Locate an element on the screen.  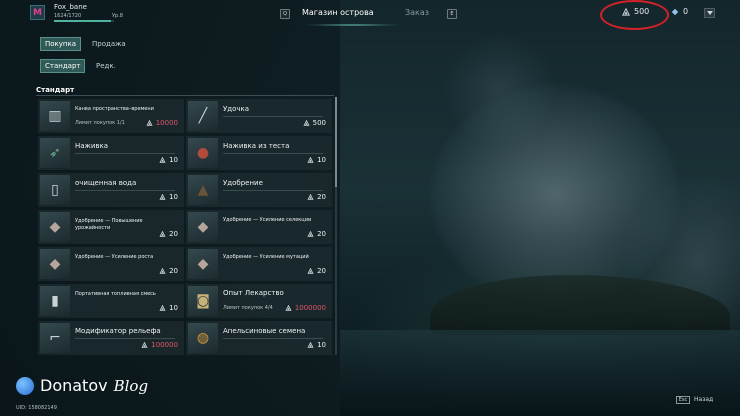
item-price: 10000 is located at coordinates (162, 123).